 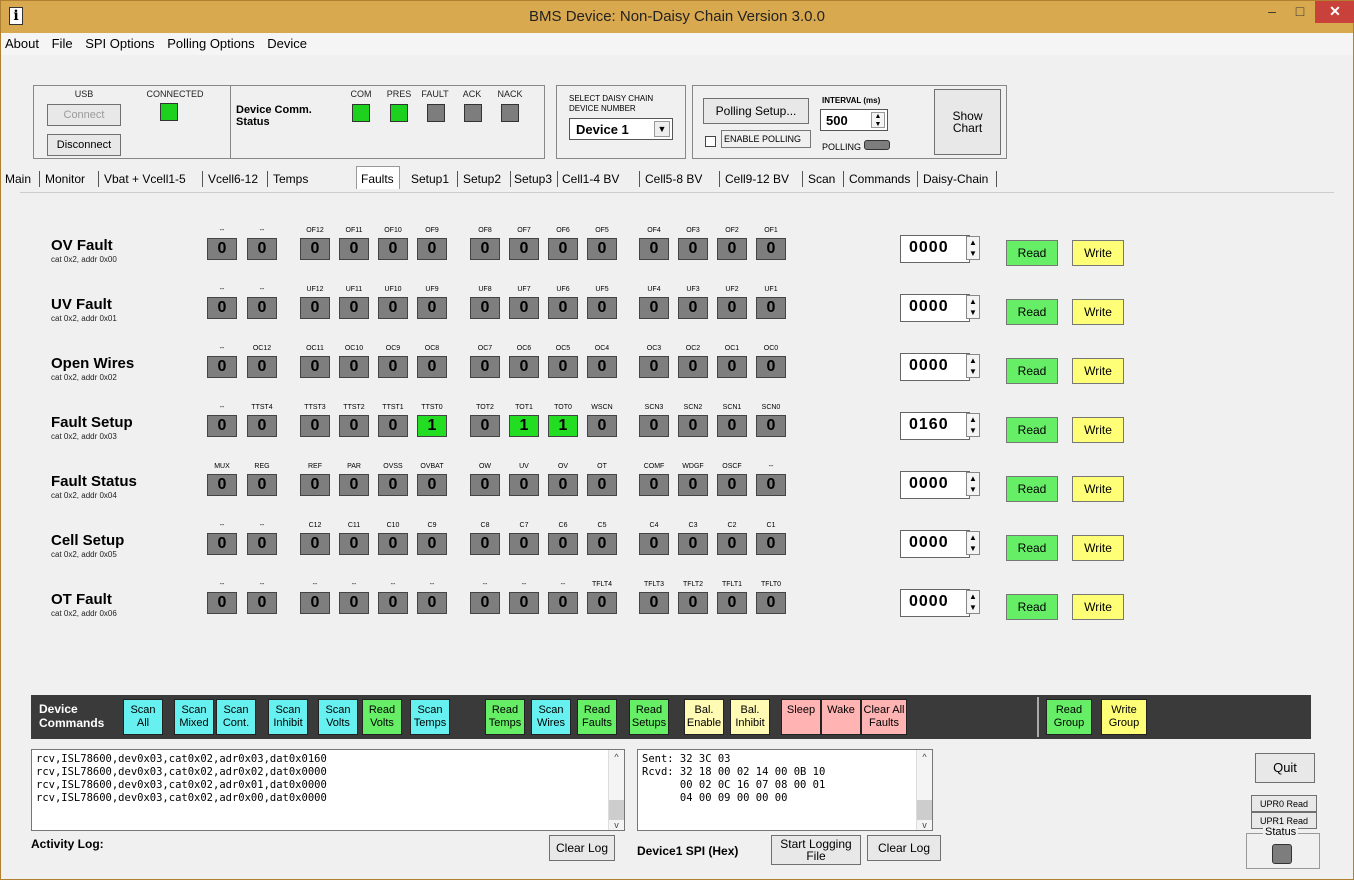 What do you see at coordinates (143, 717) in the screenshot?
I see `command-button: Scan All` at bounding box center [143, 717].